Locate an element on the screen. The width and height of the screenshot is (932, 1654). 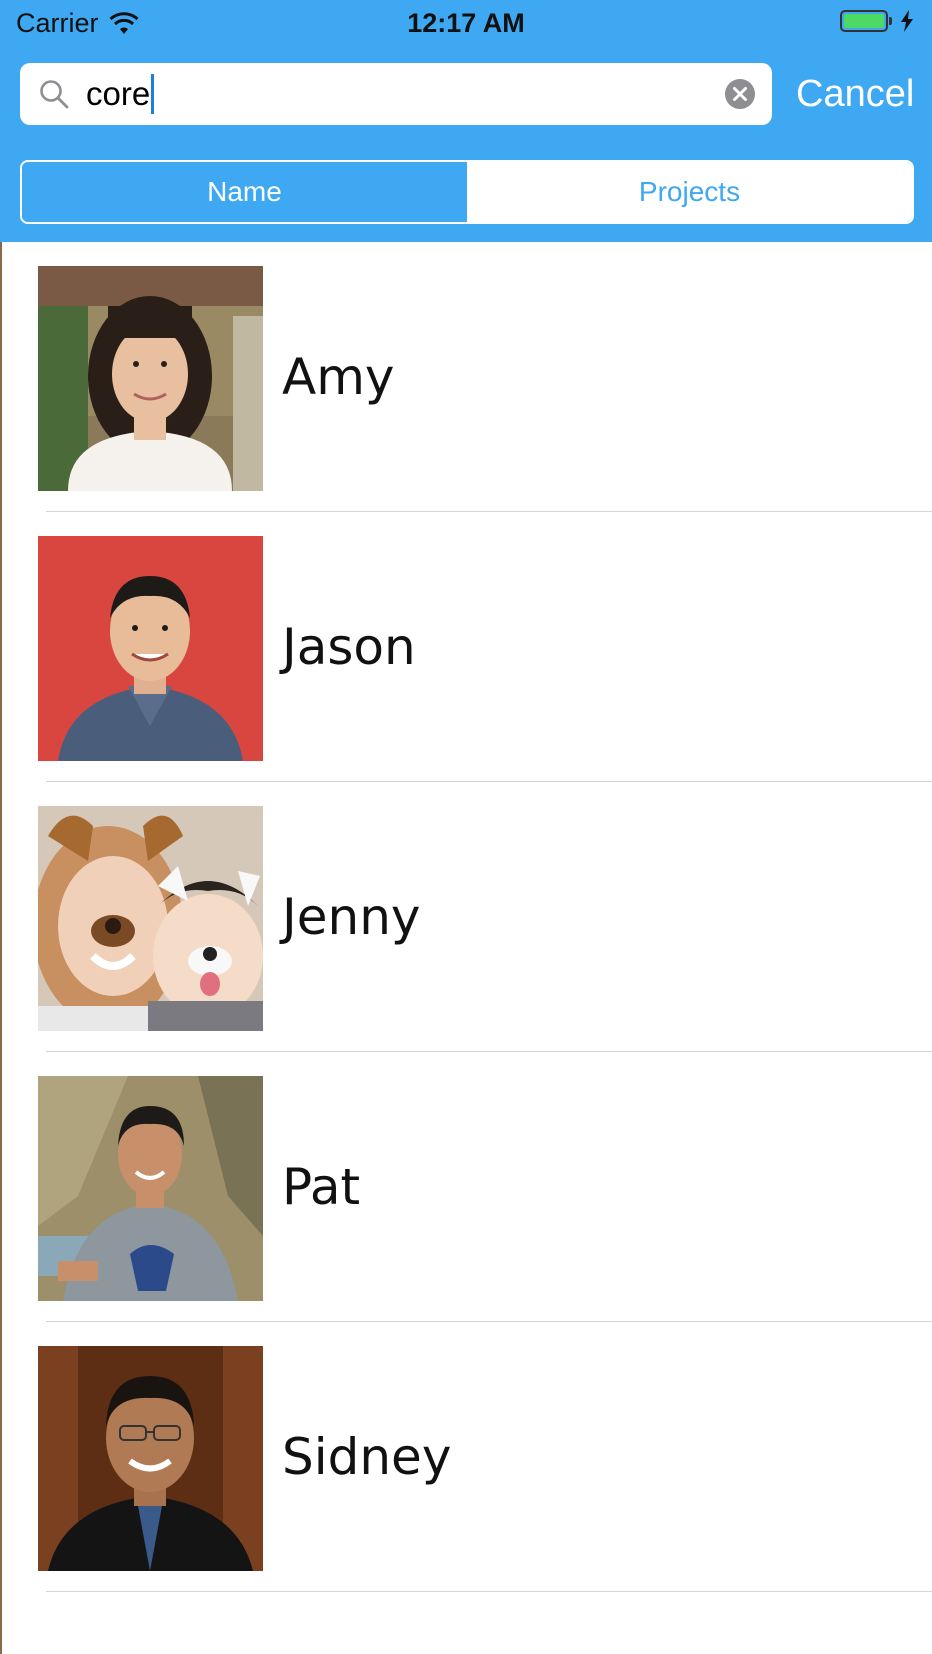
battery-indicator is located at coordinates (877, 21).